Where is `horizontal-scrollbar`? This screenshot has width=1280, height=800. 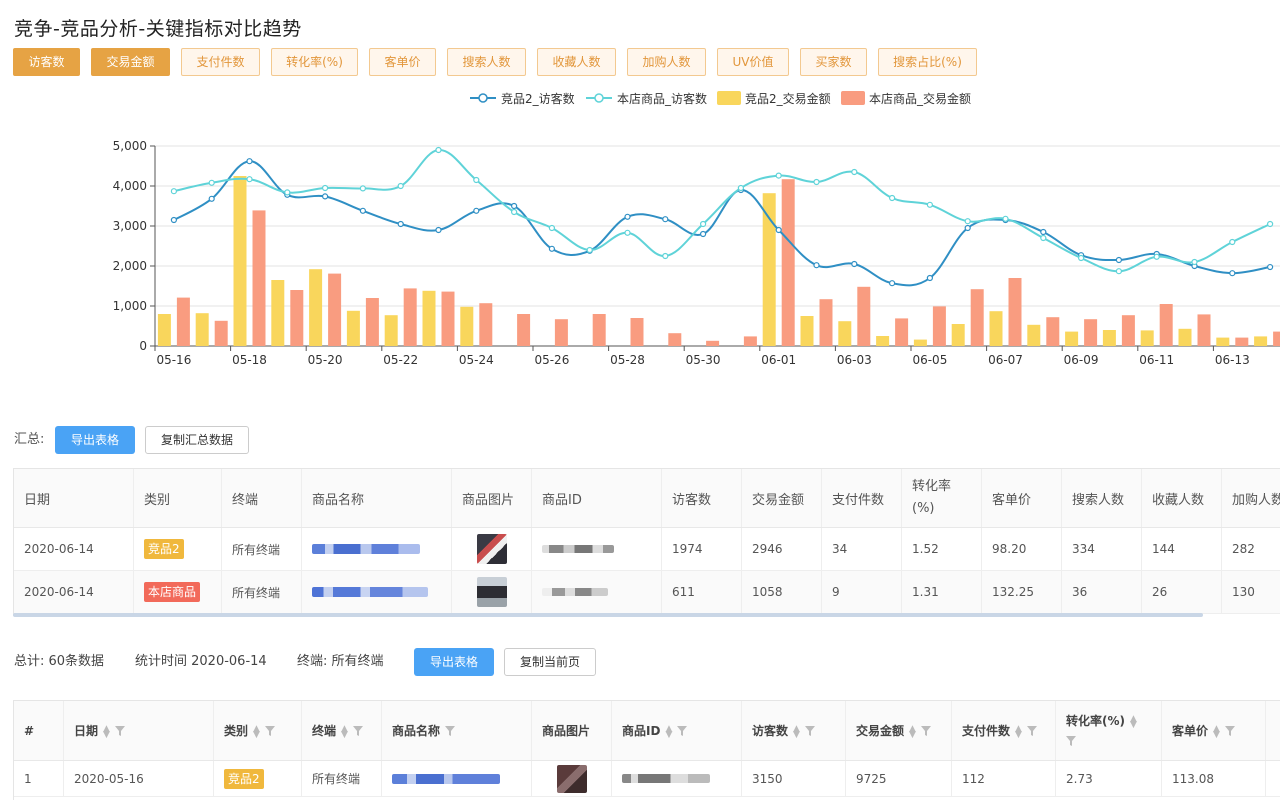
horizontal-scrollbar is located at coordinates (608, 615).